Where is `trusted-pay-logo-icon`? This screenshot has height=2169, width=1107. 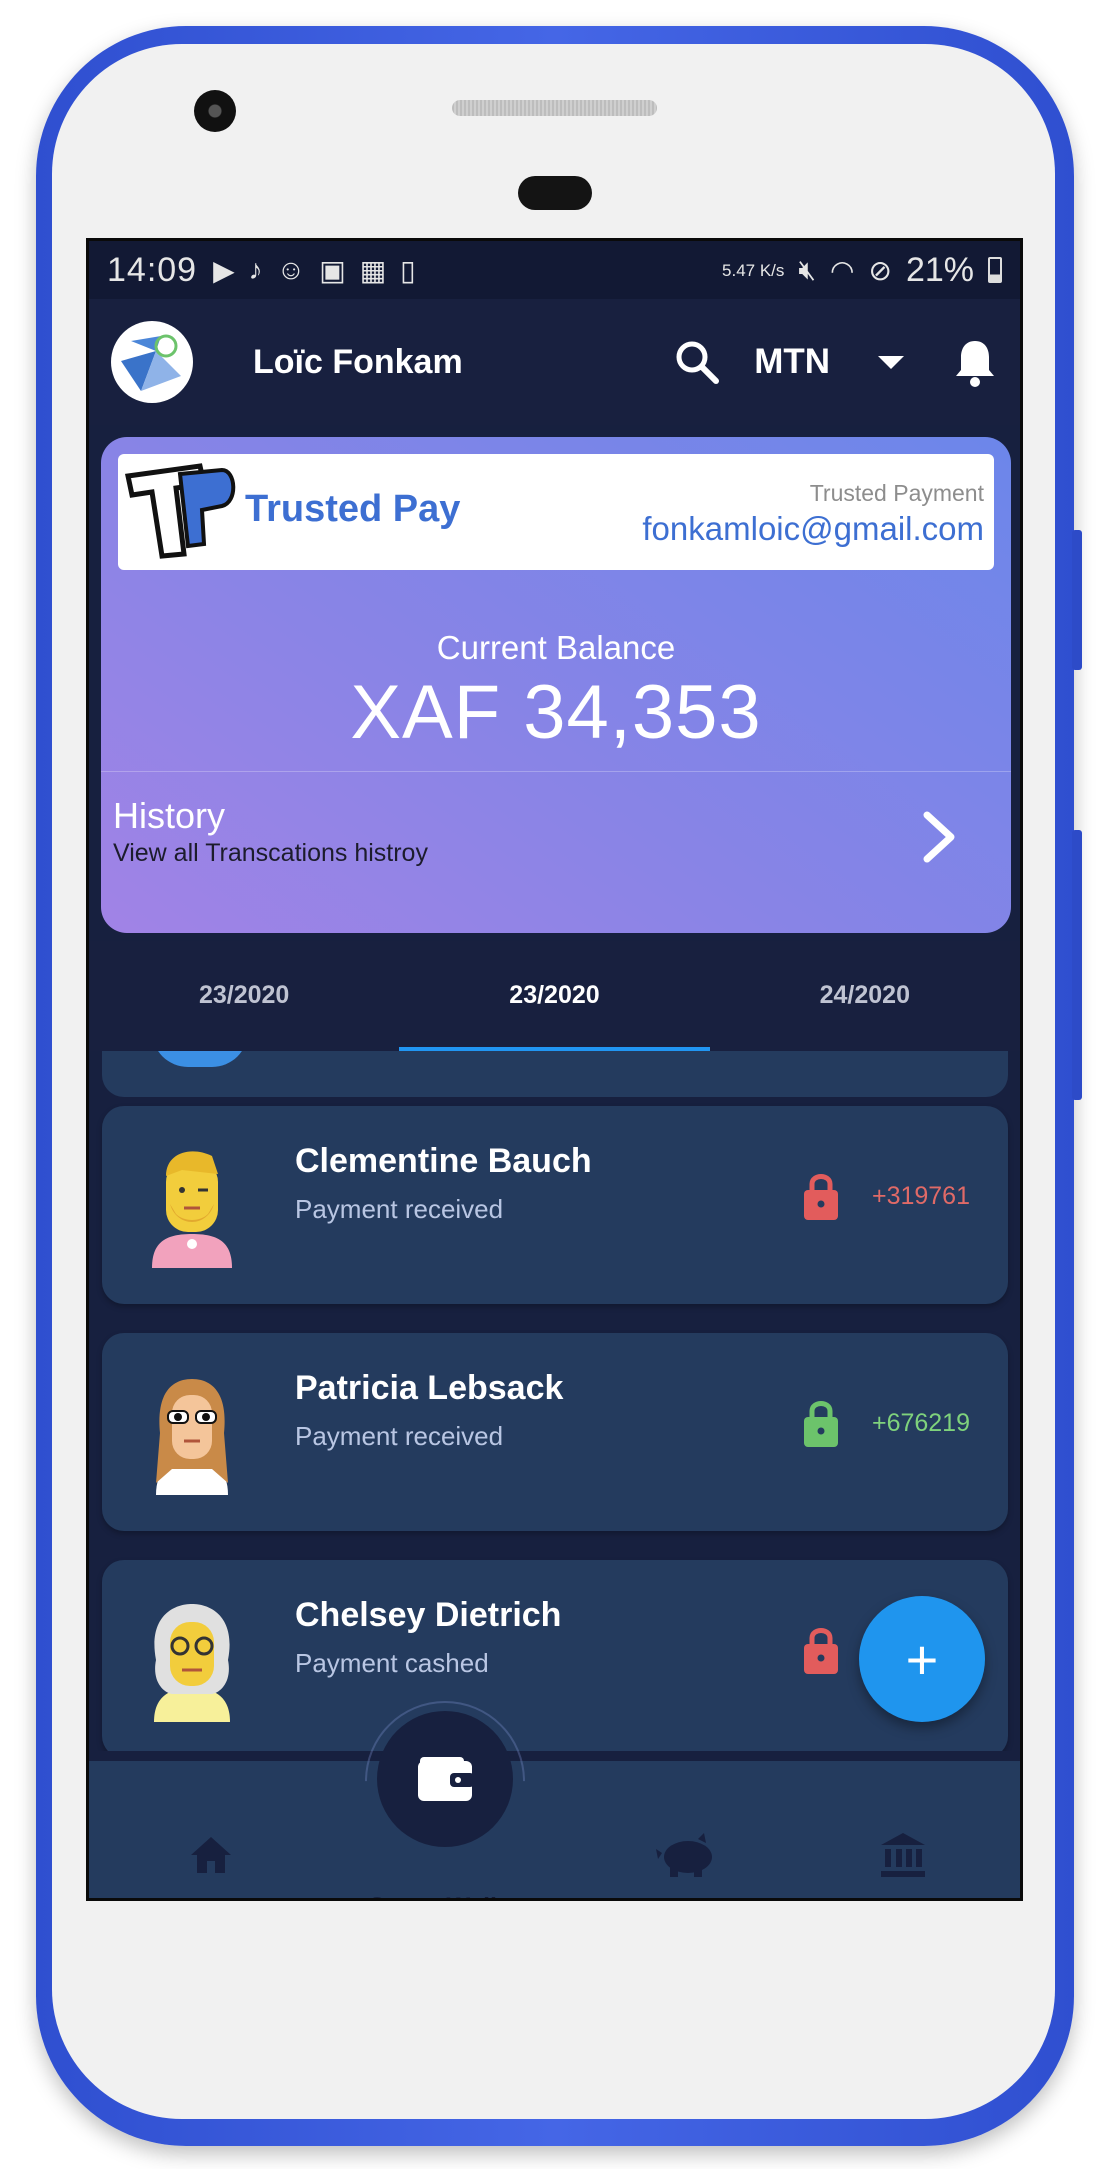
trusted-pay-logo-icon is located at coordinates (180, 511).